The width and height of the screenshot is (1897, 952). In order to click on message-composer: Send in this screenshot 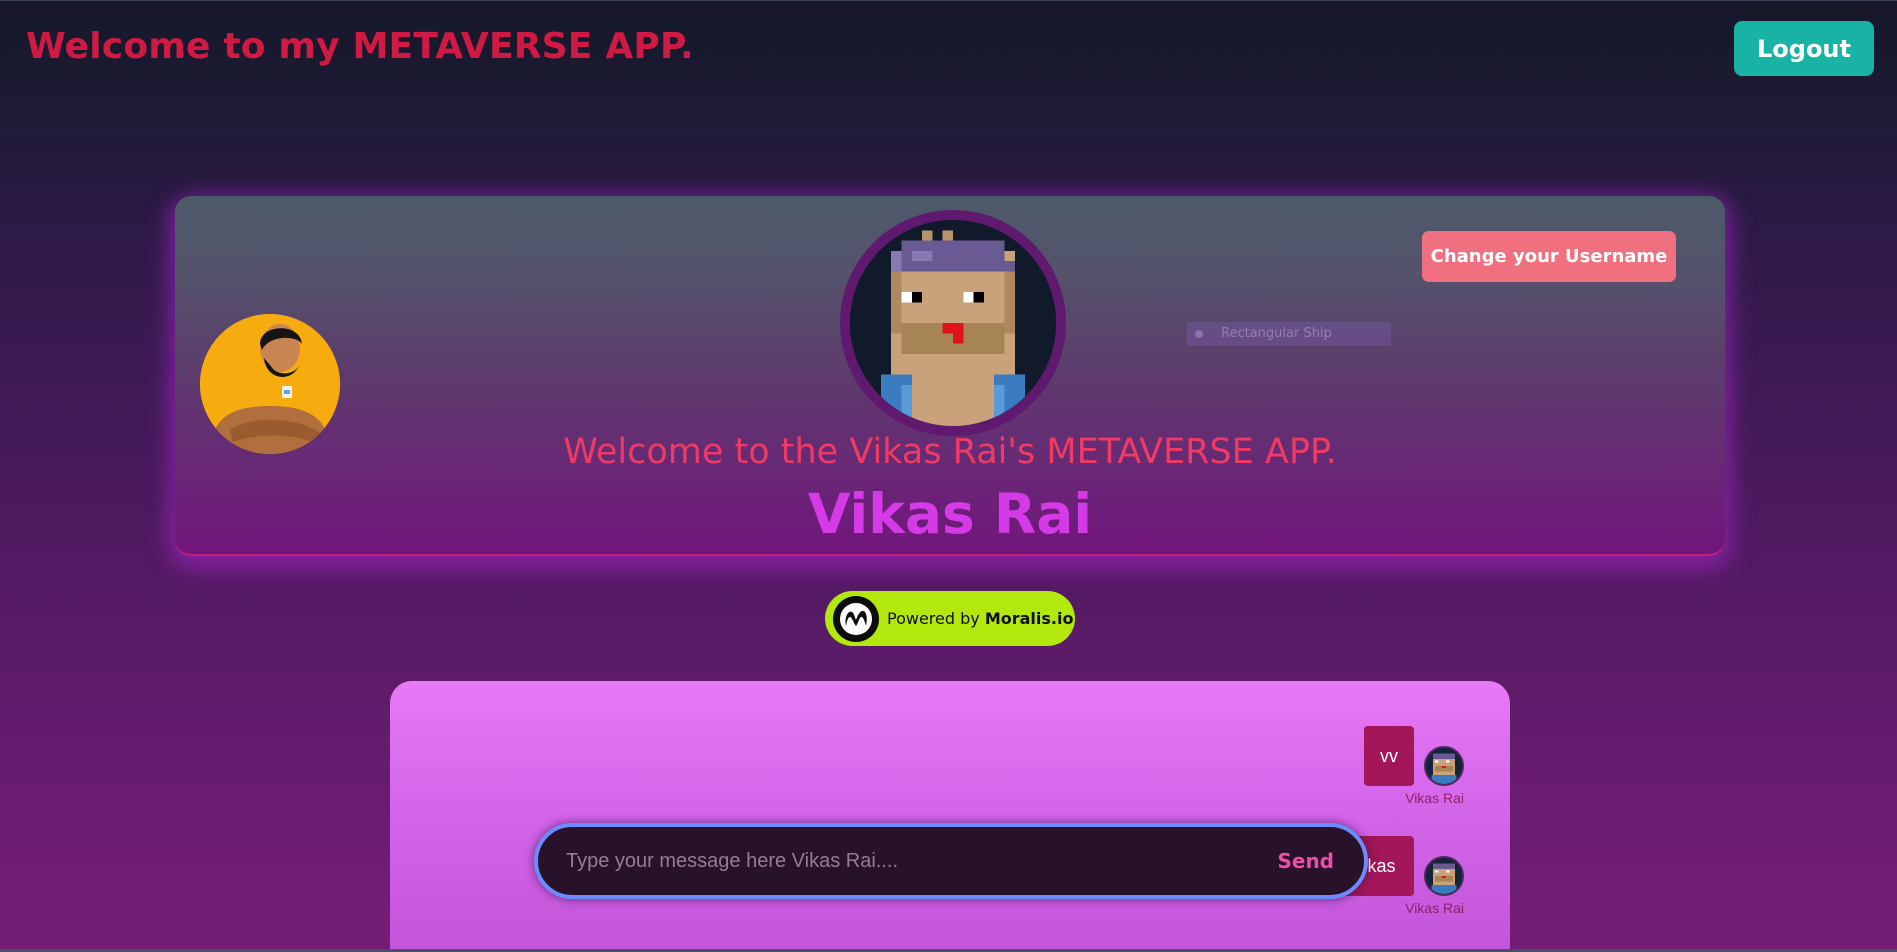, I will do `click(951, 861)`.